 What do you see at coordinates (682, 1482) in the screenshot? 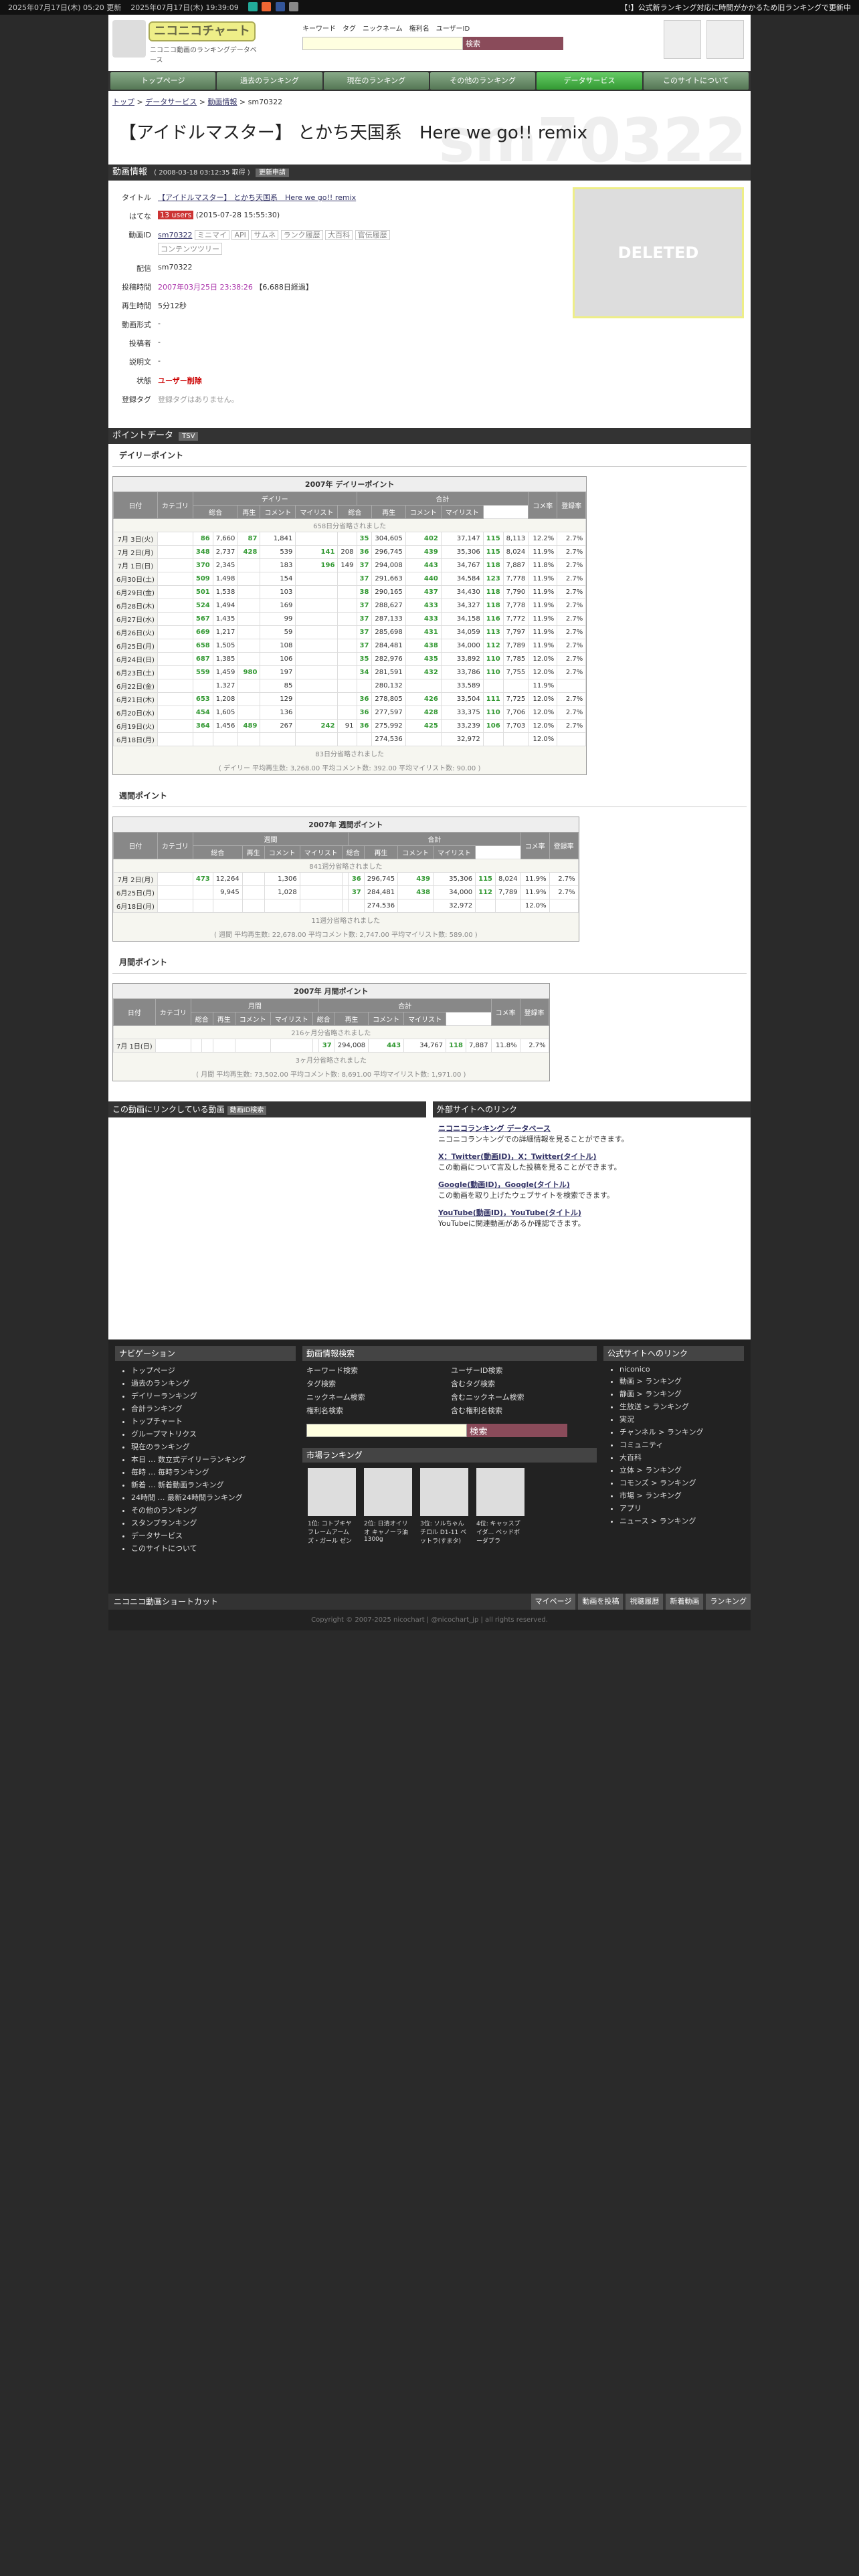
I see `official-link: コモンズ > ランキング` at bounding box center [682, 1482].